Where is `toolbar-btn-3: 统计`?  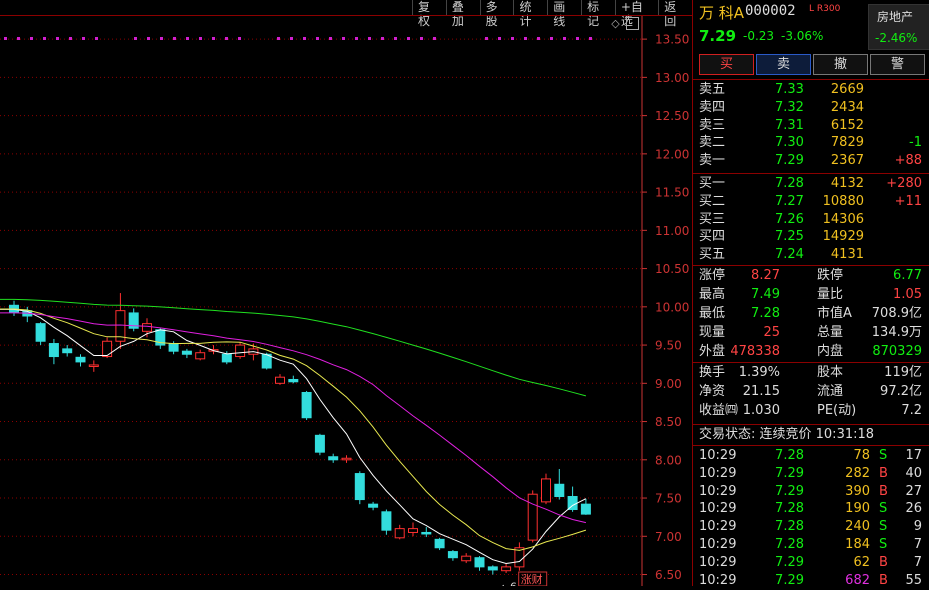
toolbar-btn-3: 统计 is located at coordinates (530, 14).